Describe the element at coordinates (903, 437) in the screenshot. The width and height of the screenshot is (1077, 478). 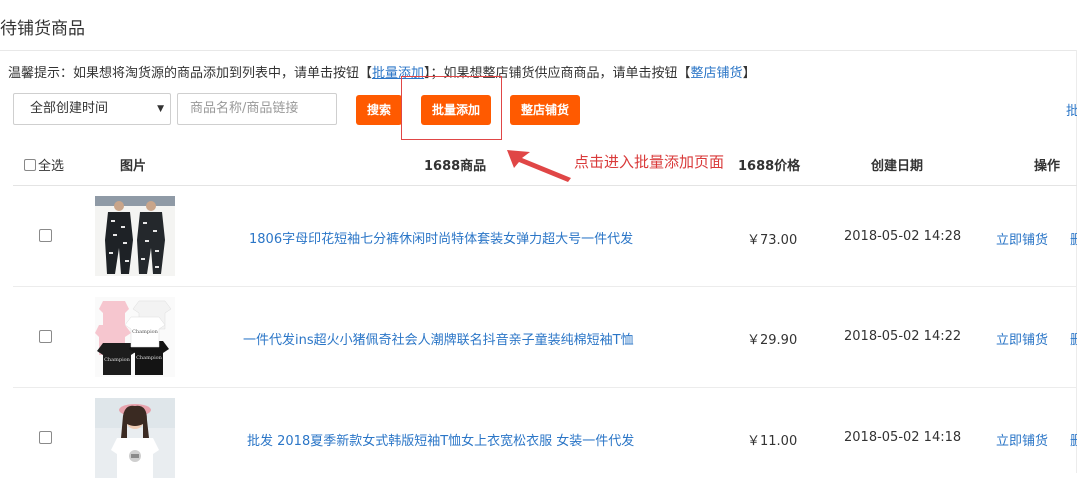
I see `product-created-date: 2018-05-02 14:18` at that location.